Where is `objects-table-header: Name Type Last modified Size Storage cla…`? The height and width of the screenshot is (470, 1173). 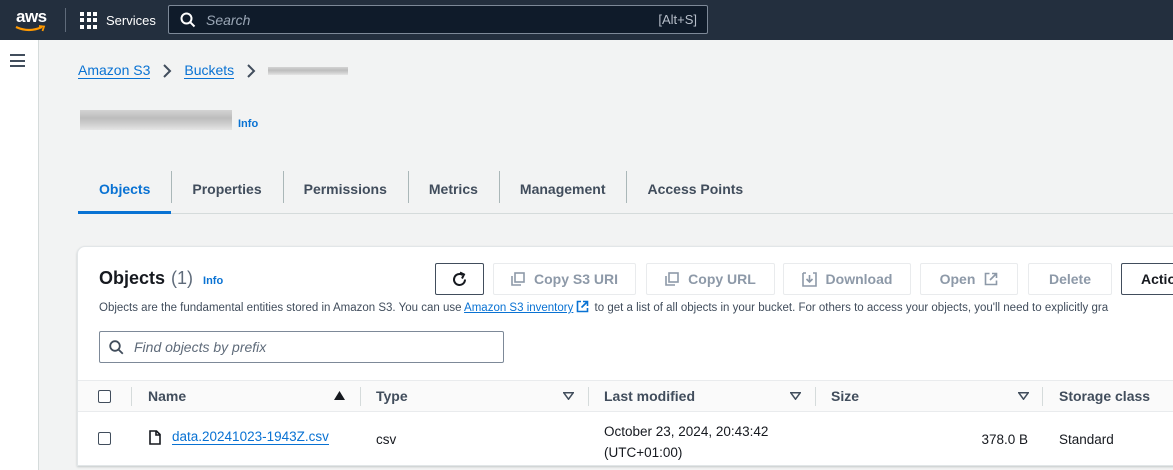 objects-table-header: Name Type Last modified Size Storage cla… is located at coordinates (625, 396).